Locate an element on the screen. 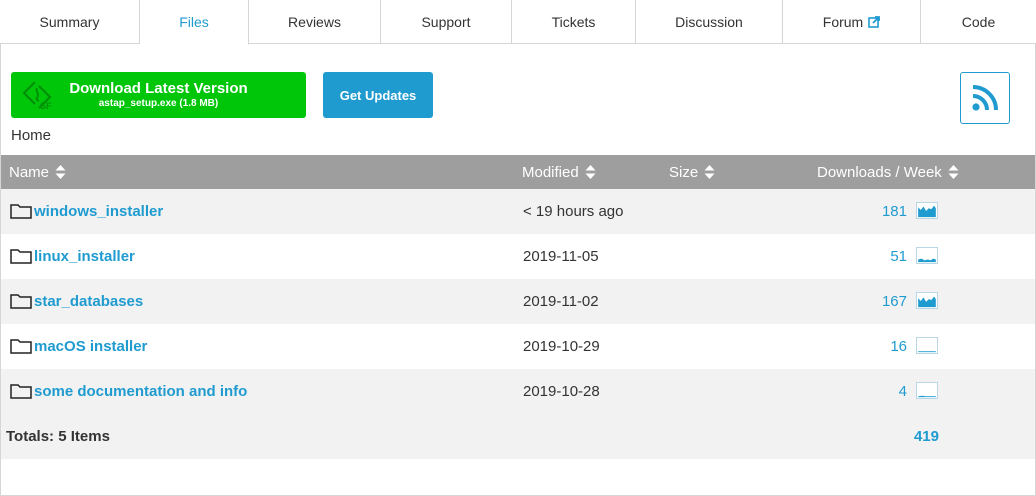 Image resolution: width=1036 pixels, height=496 pixels. modified-date: < 19 hours ago is located at coordinates (573, 211).